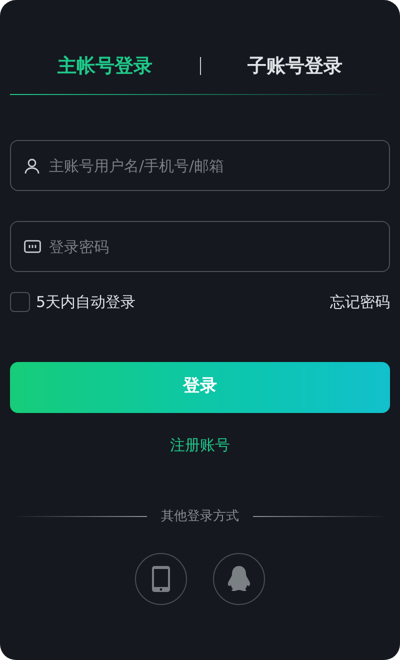  What do you see at coordinates (32, 166) in the screenshot?
I see `user-icon` at bounding box center [32, 166].